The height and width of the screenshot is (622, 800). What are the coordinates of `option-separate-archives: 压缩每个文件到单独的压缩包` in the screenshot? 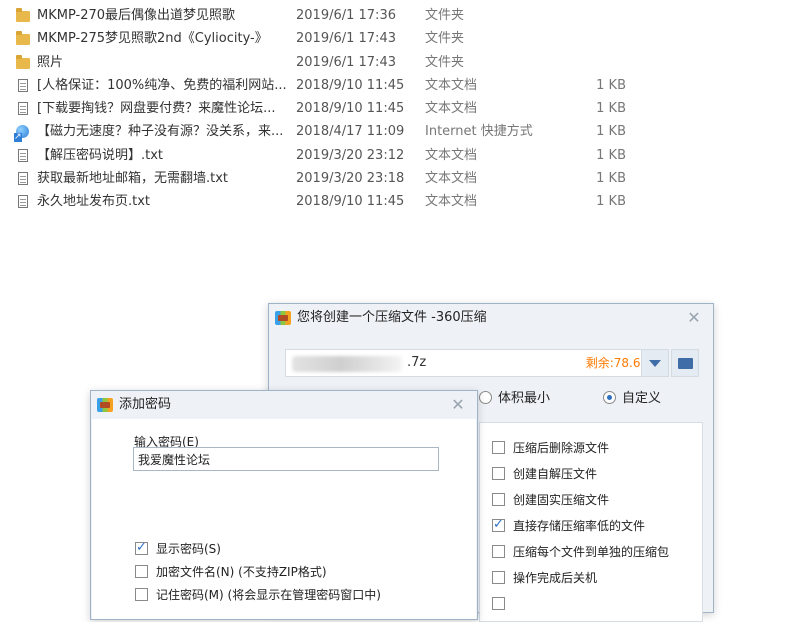 It's located at (580, 552).